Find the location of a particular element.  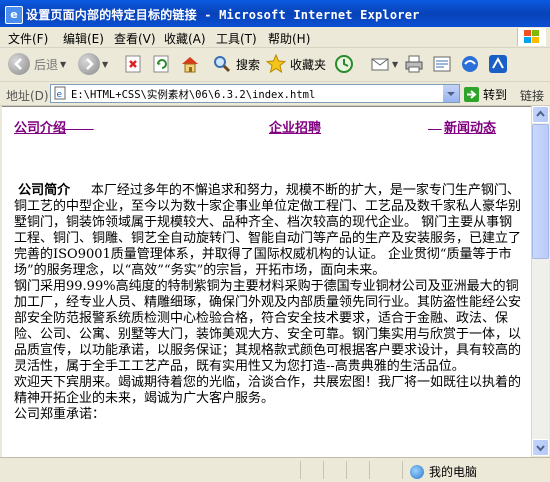

forward-arrow-icon is located at coordinates (89, 64).